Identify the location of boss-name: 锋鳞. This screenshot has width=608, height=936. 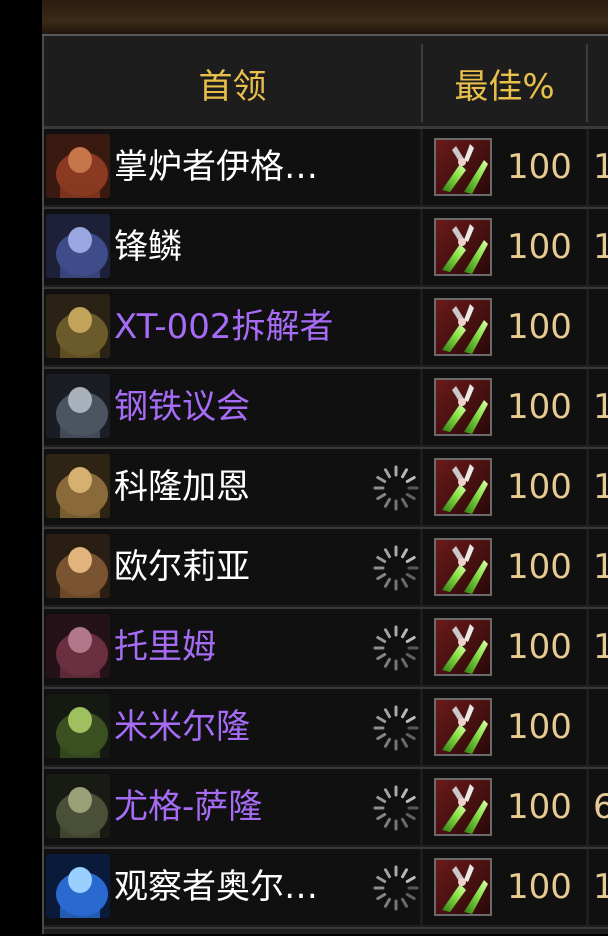
(148, 247).